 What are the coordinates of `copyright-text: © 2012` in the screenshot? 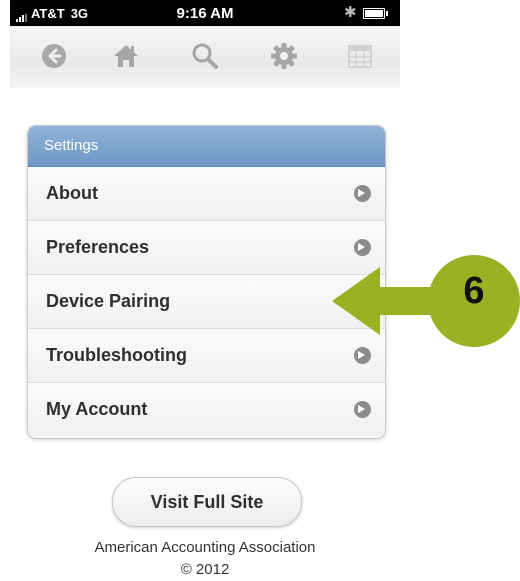 It's located at (205, 569).